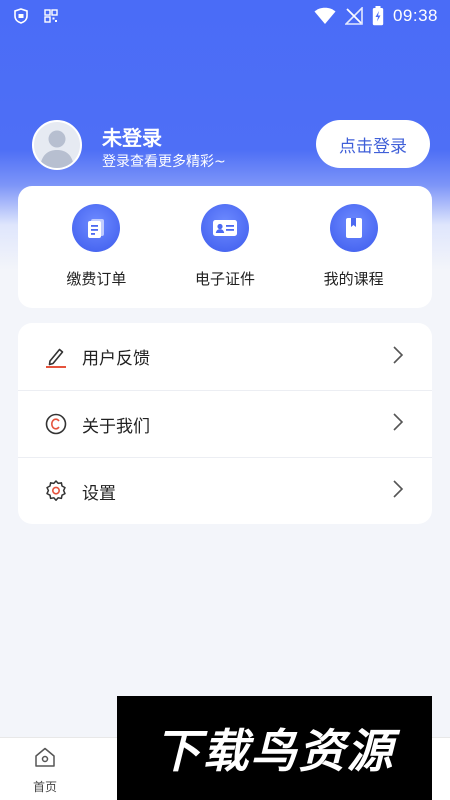 This screenshot has height=800, width=450. I want to click on login-button: 点击登录, so click(373, 144).